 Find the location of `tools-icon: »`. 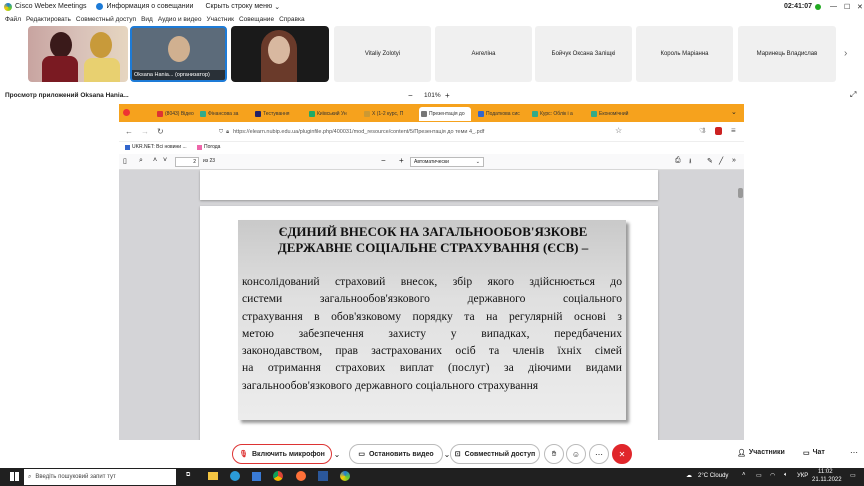

tools-icon: » is located at coordinates (734, 160).